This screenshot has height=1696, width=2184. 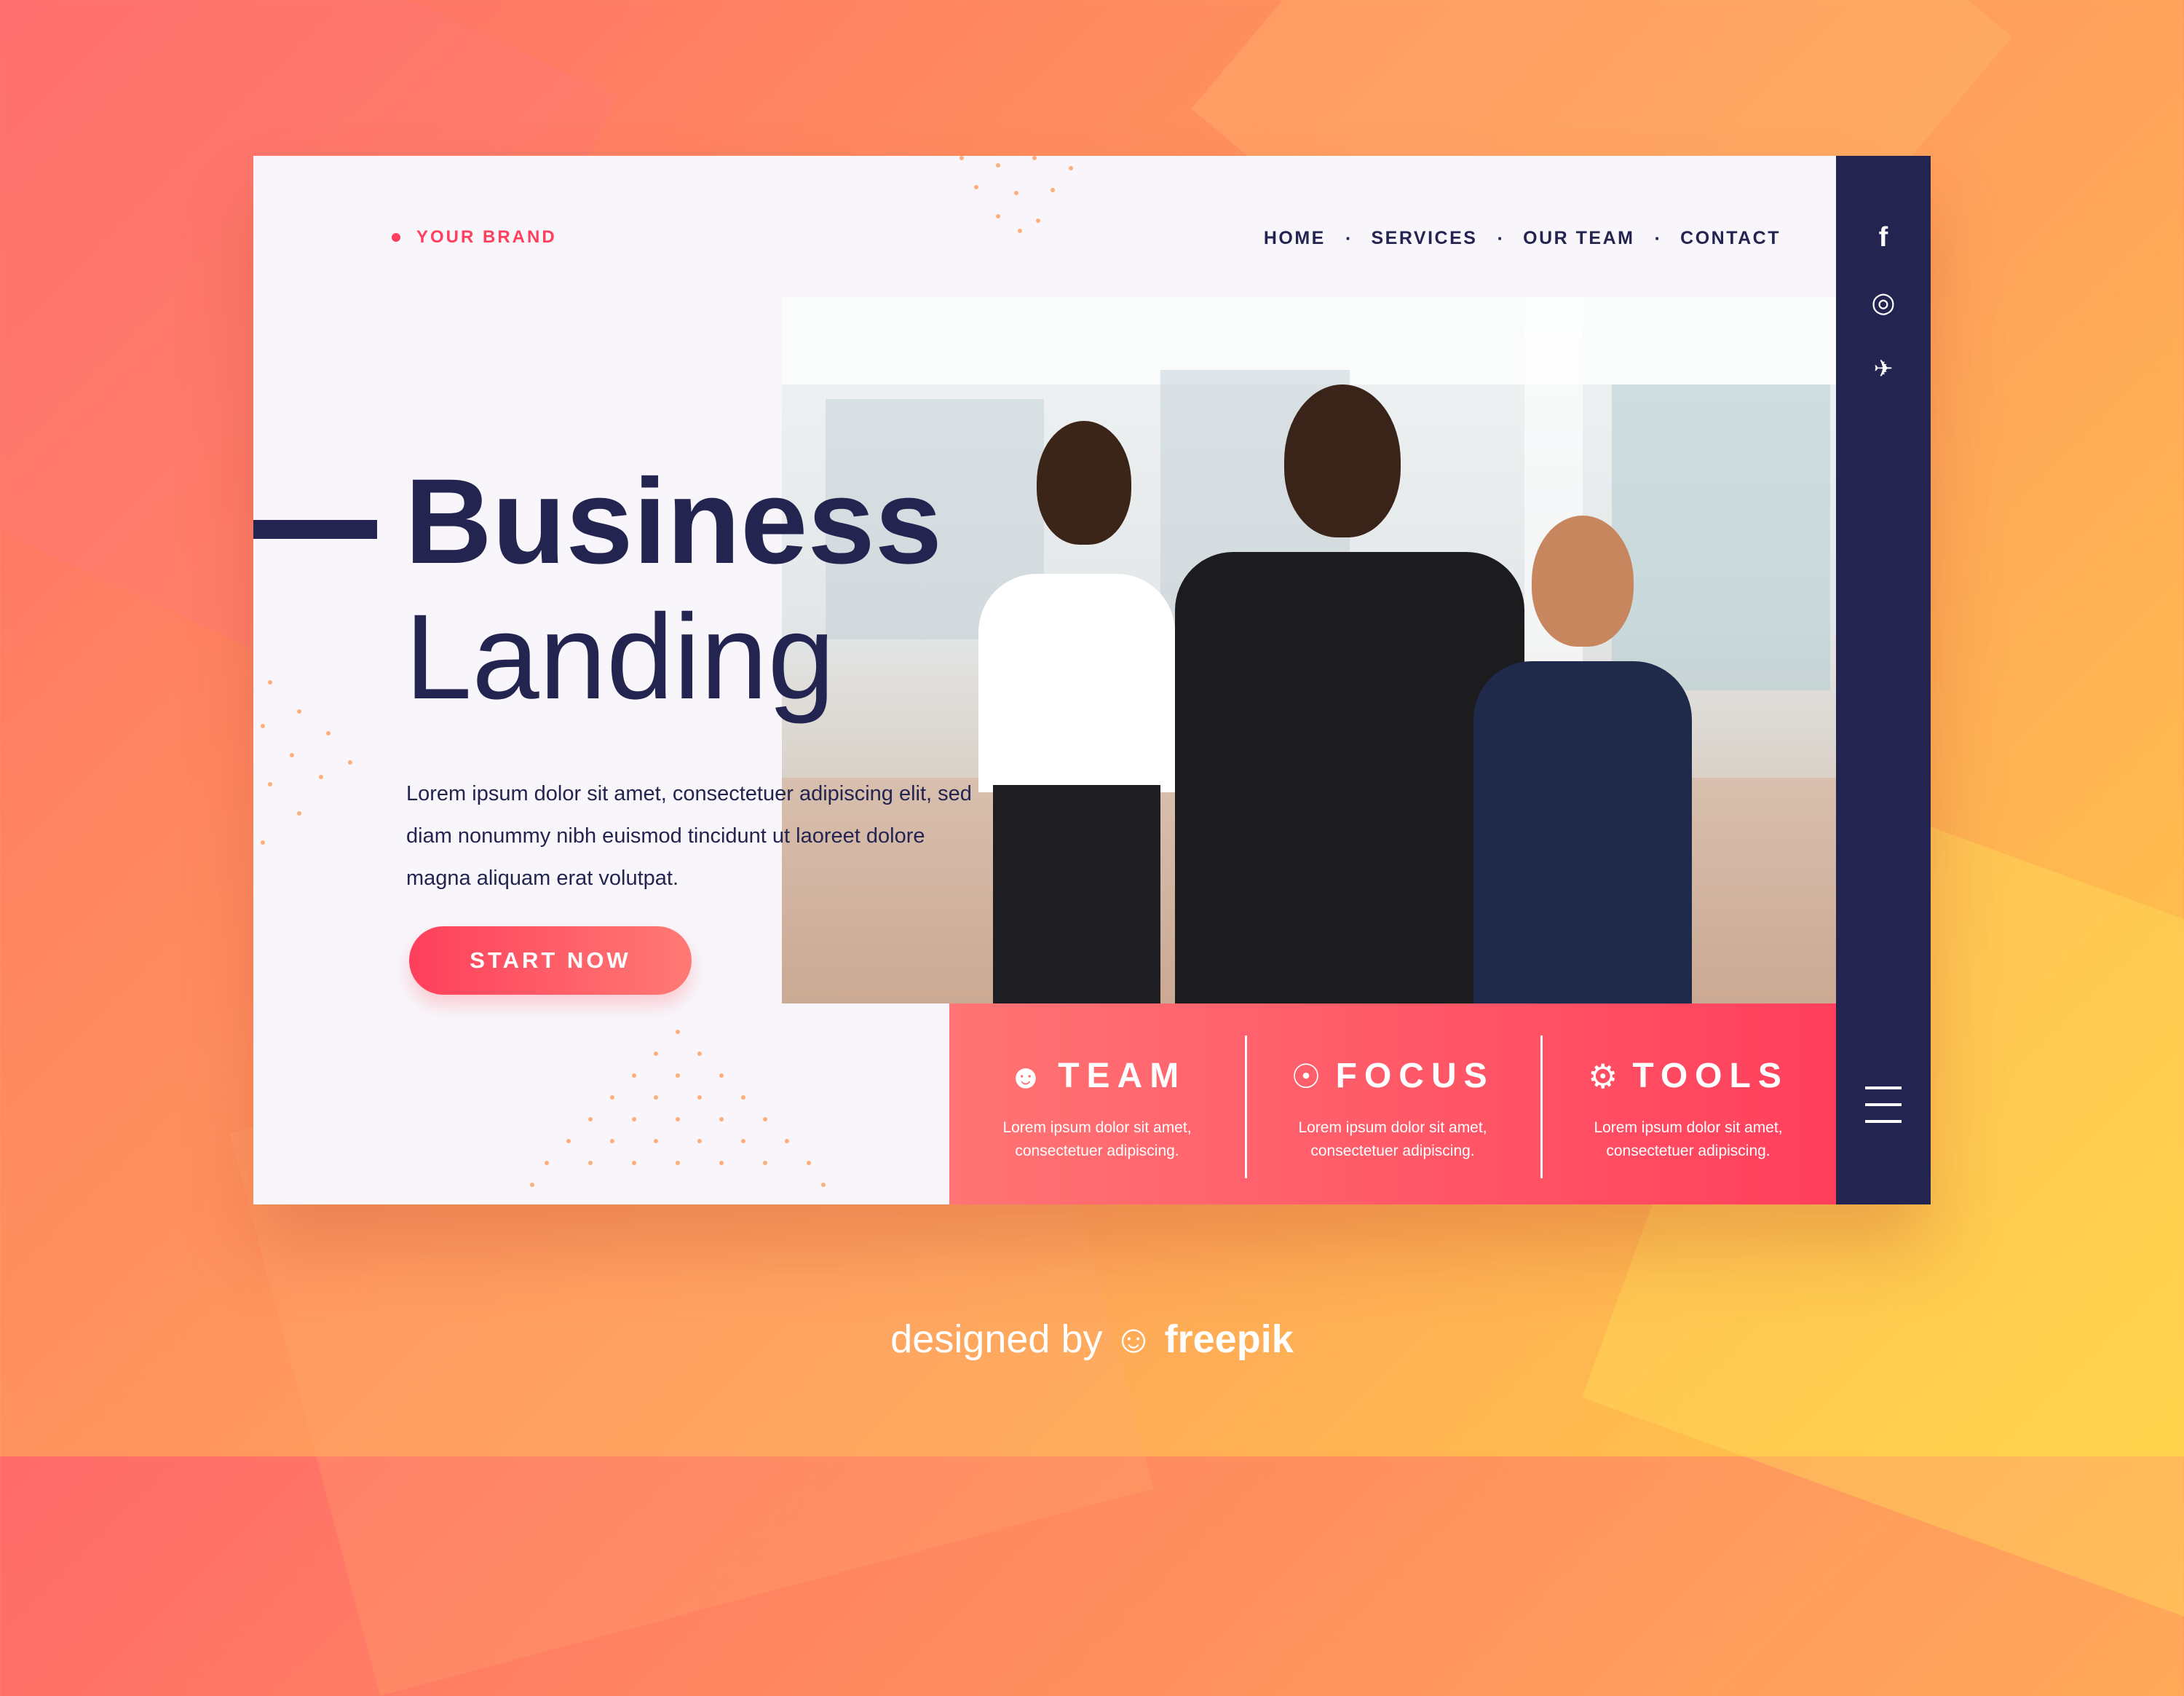 I want to click on decorative-dots-left, so click(x=304, y=767).